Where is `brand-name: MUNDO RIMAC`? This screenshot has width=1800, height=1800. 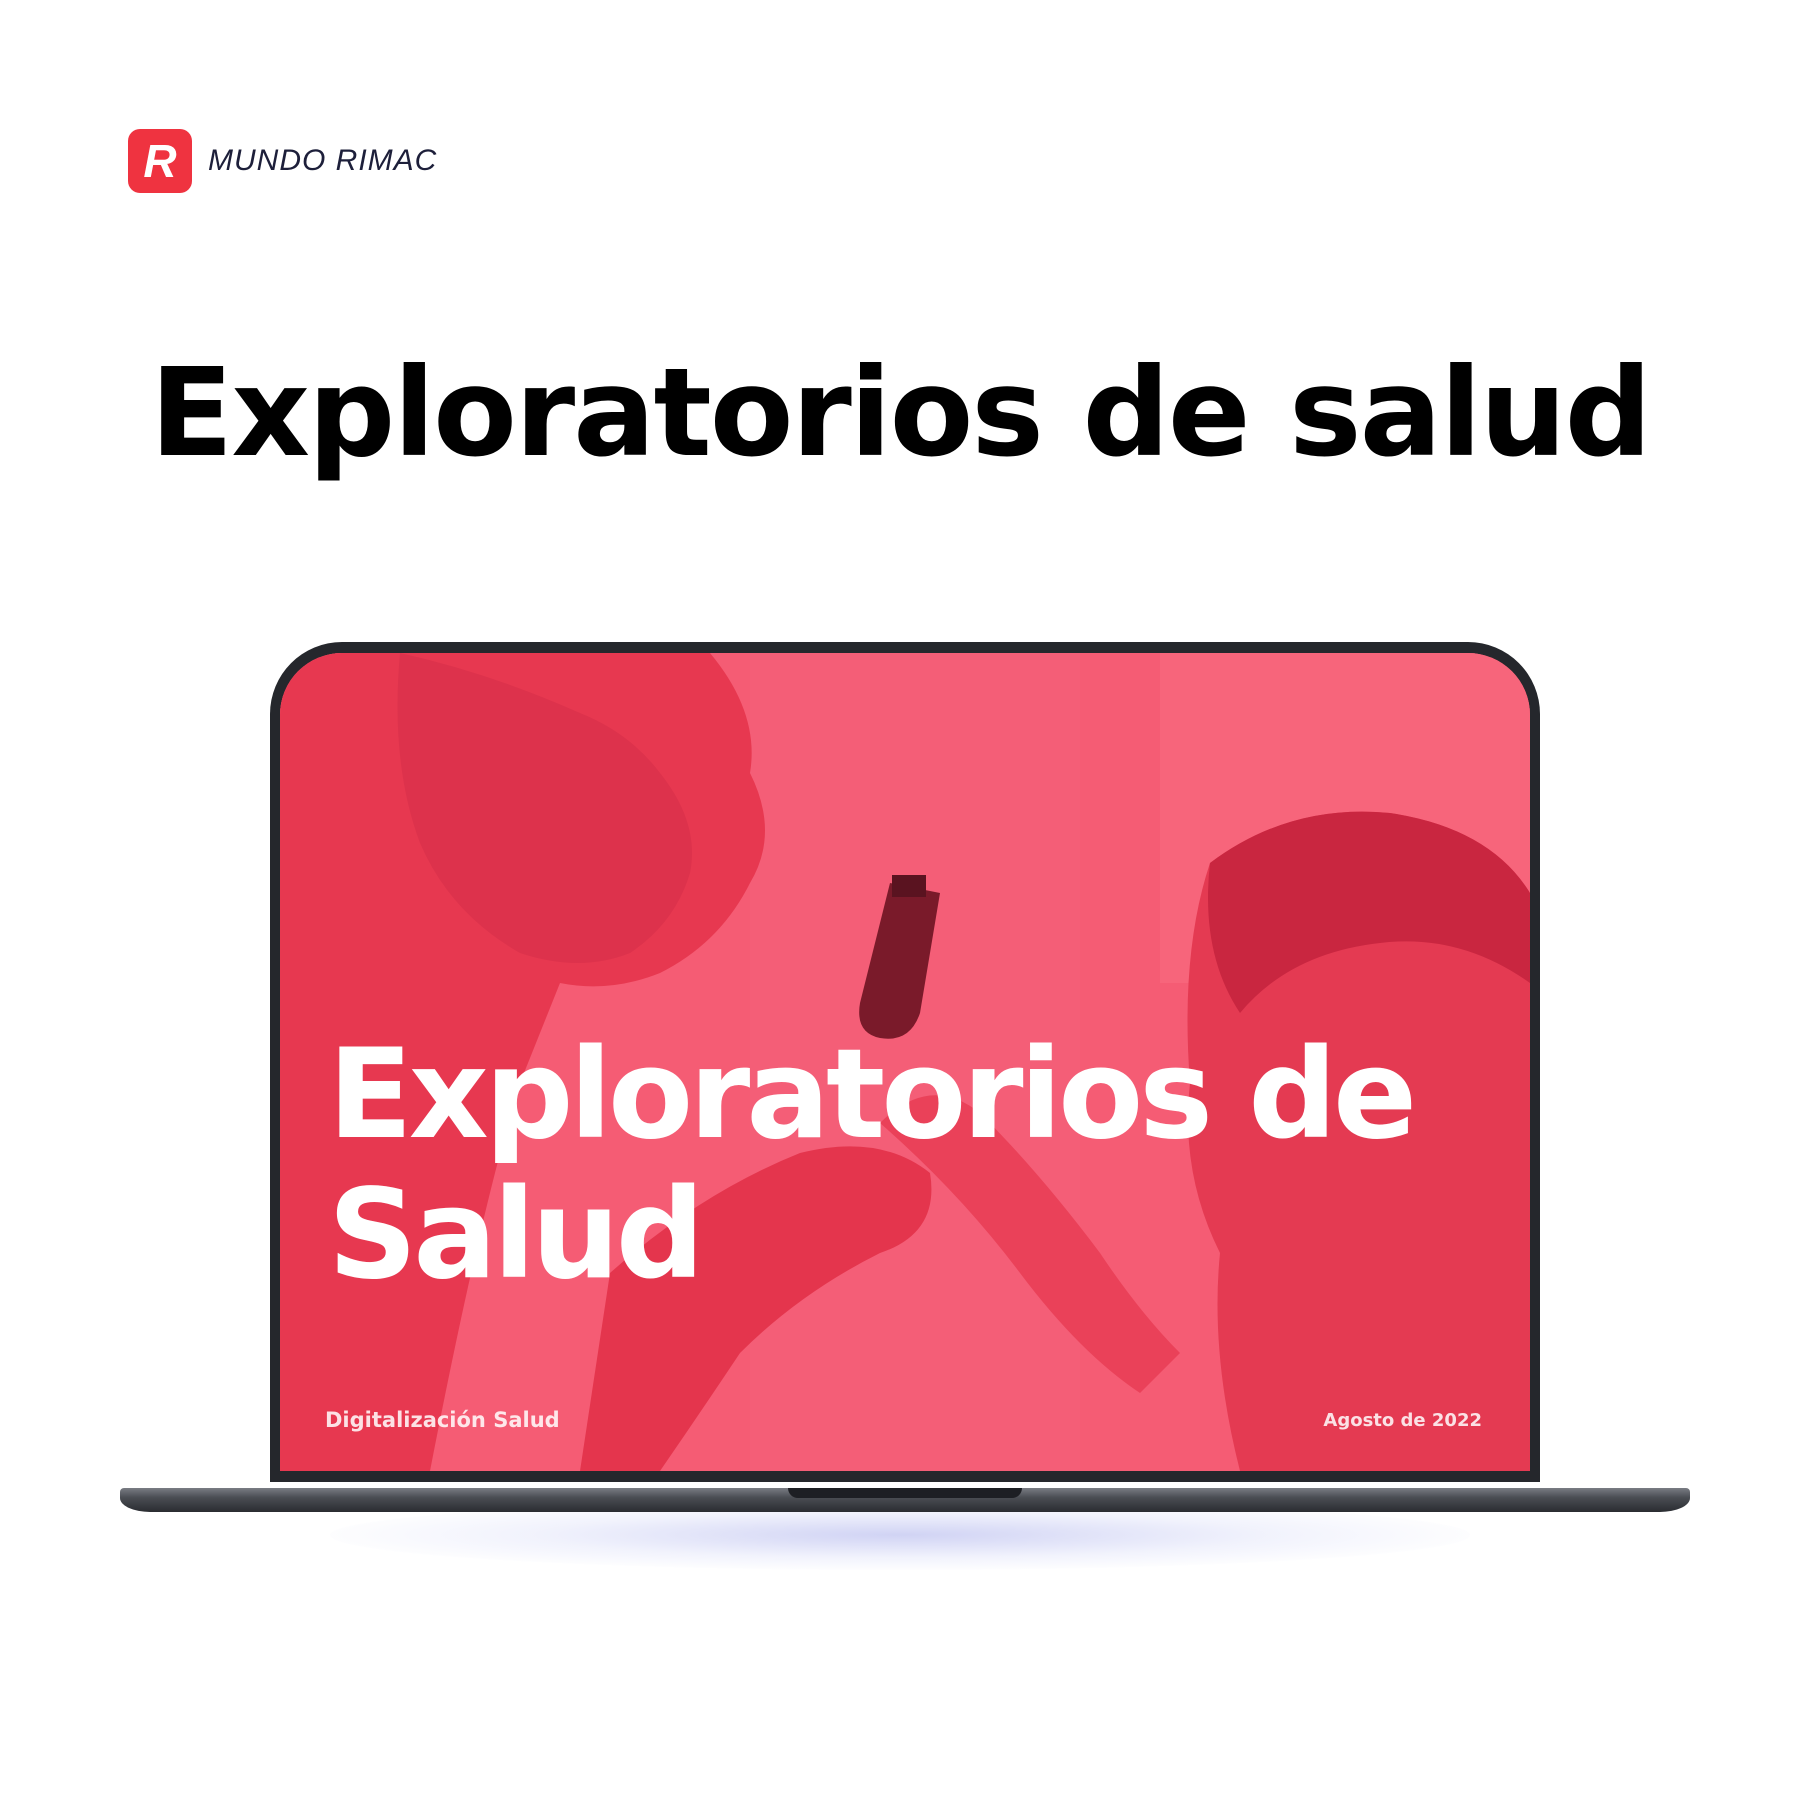 brand-name: MUNDO RIMAC is located at coordinates (323, 160).